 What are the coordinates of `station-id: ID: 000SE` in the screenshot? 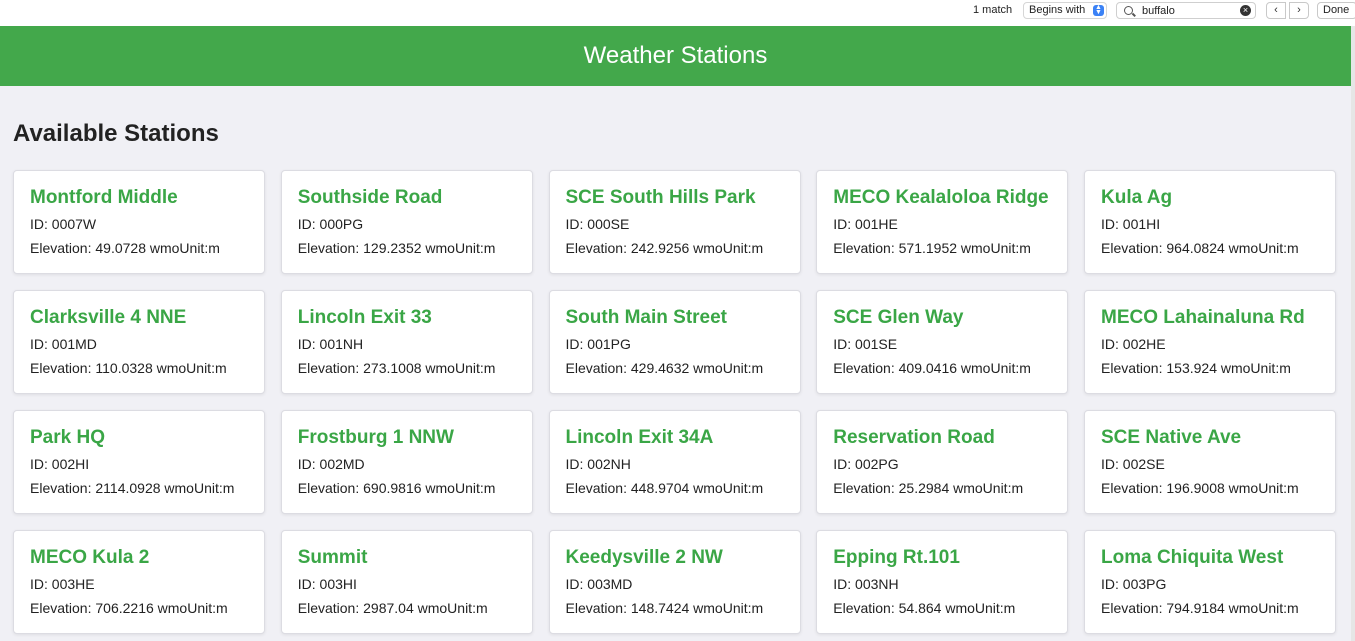 It's located at (597, 224).